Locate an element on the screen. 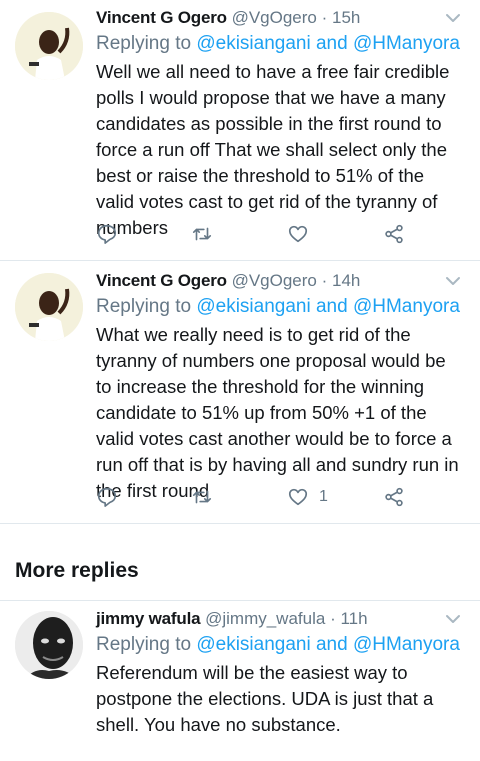  tweet-actions: 1 is located at coordinates (266, 497).